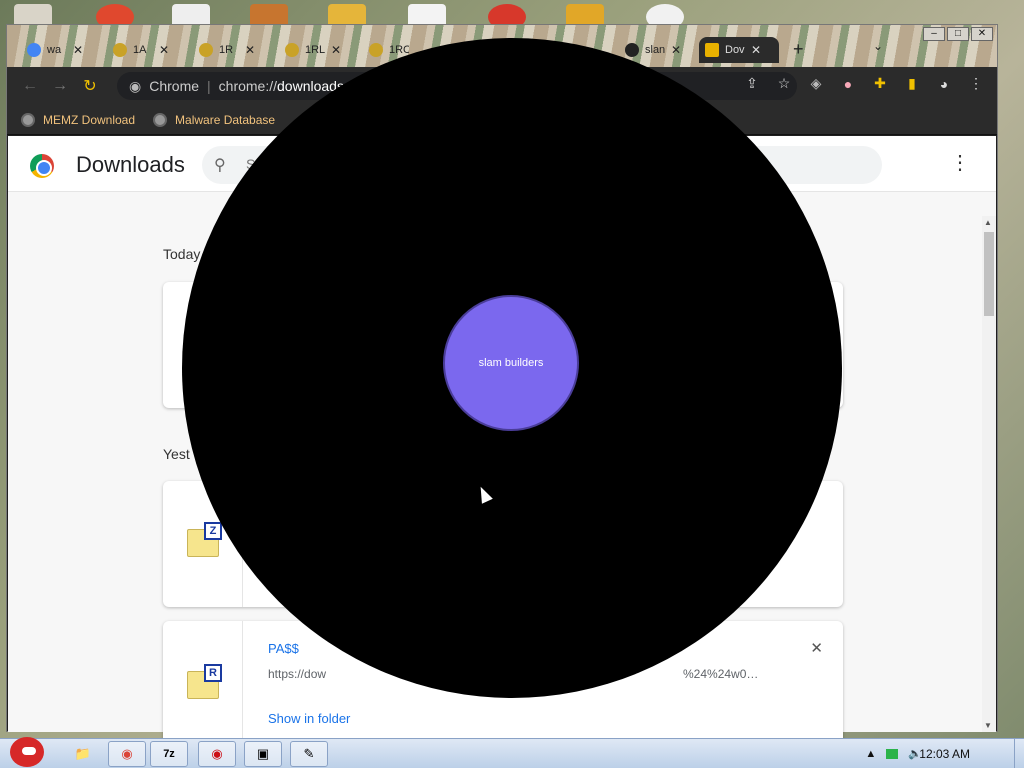 This screenshot has height=768, width=1024. I want to click on tab-label: 1RL, so click(315, 50).